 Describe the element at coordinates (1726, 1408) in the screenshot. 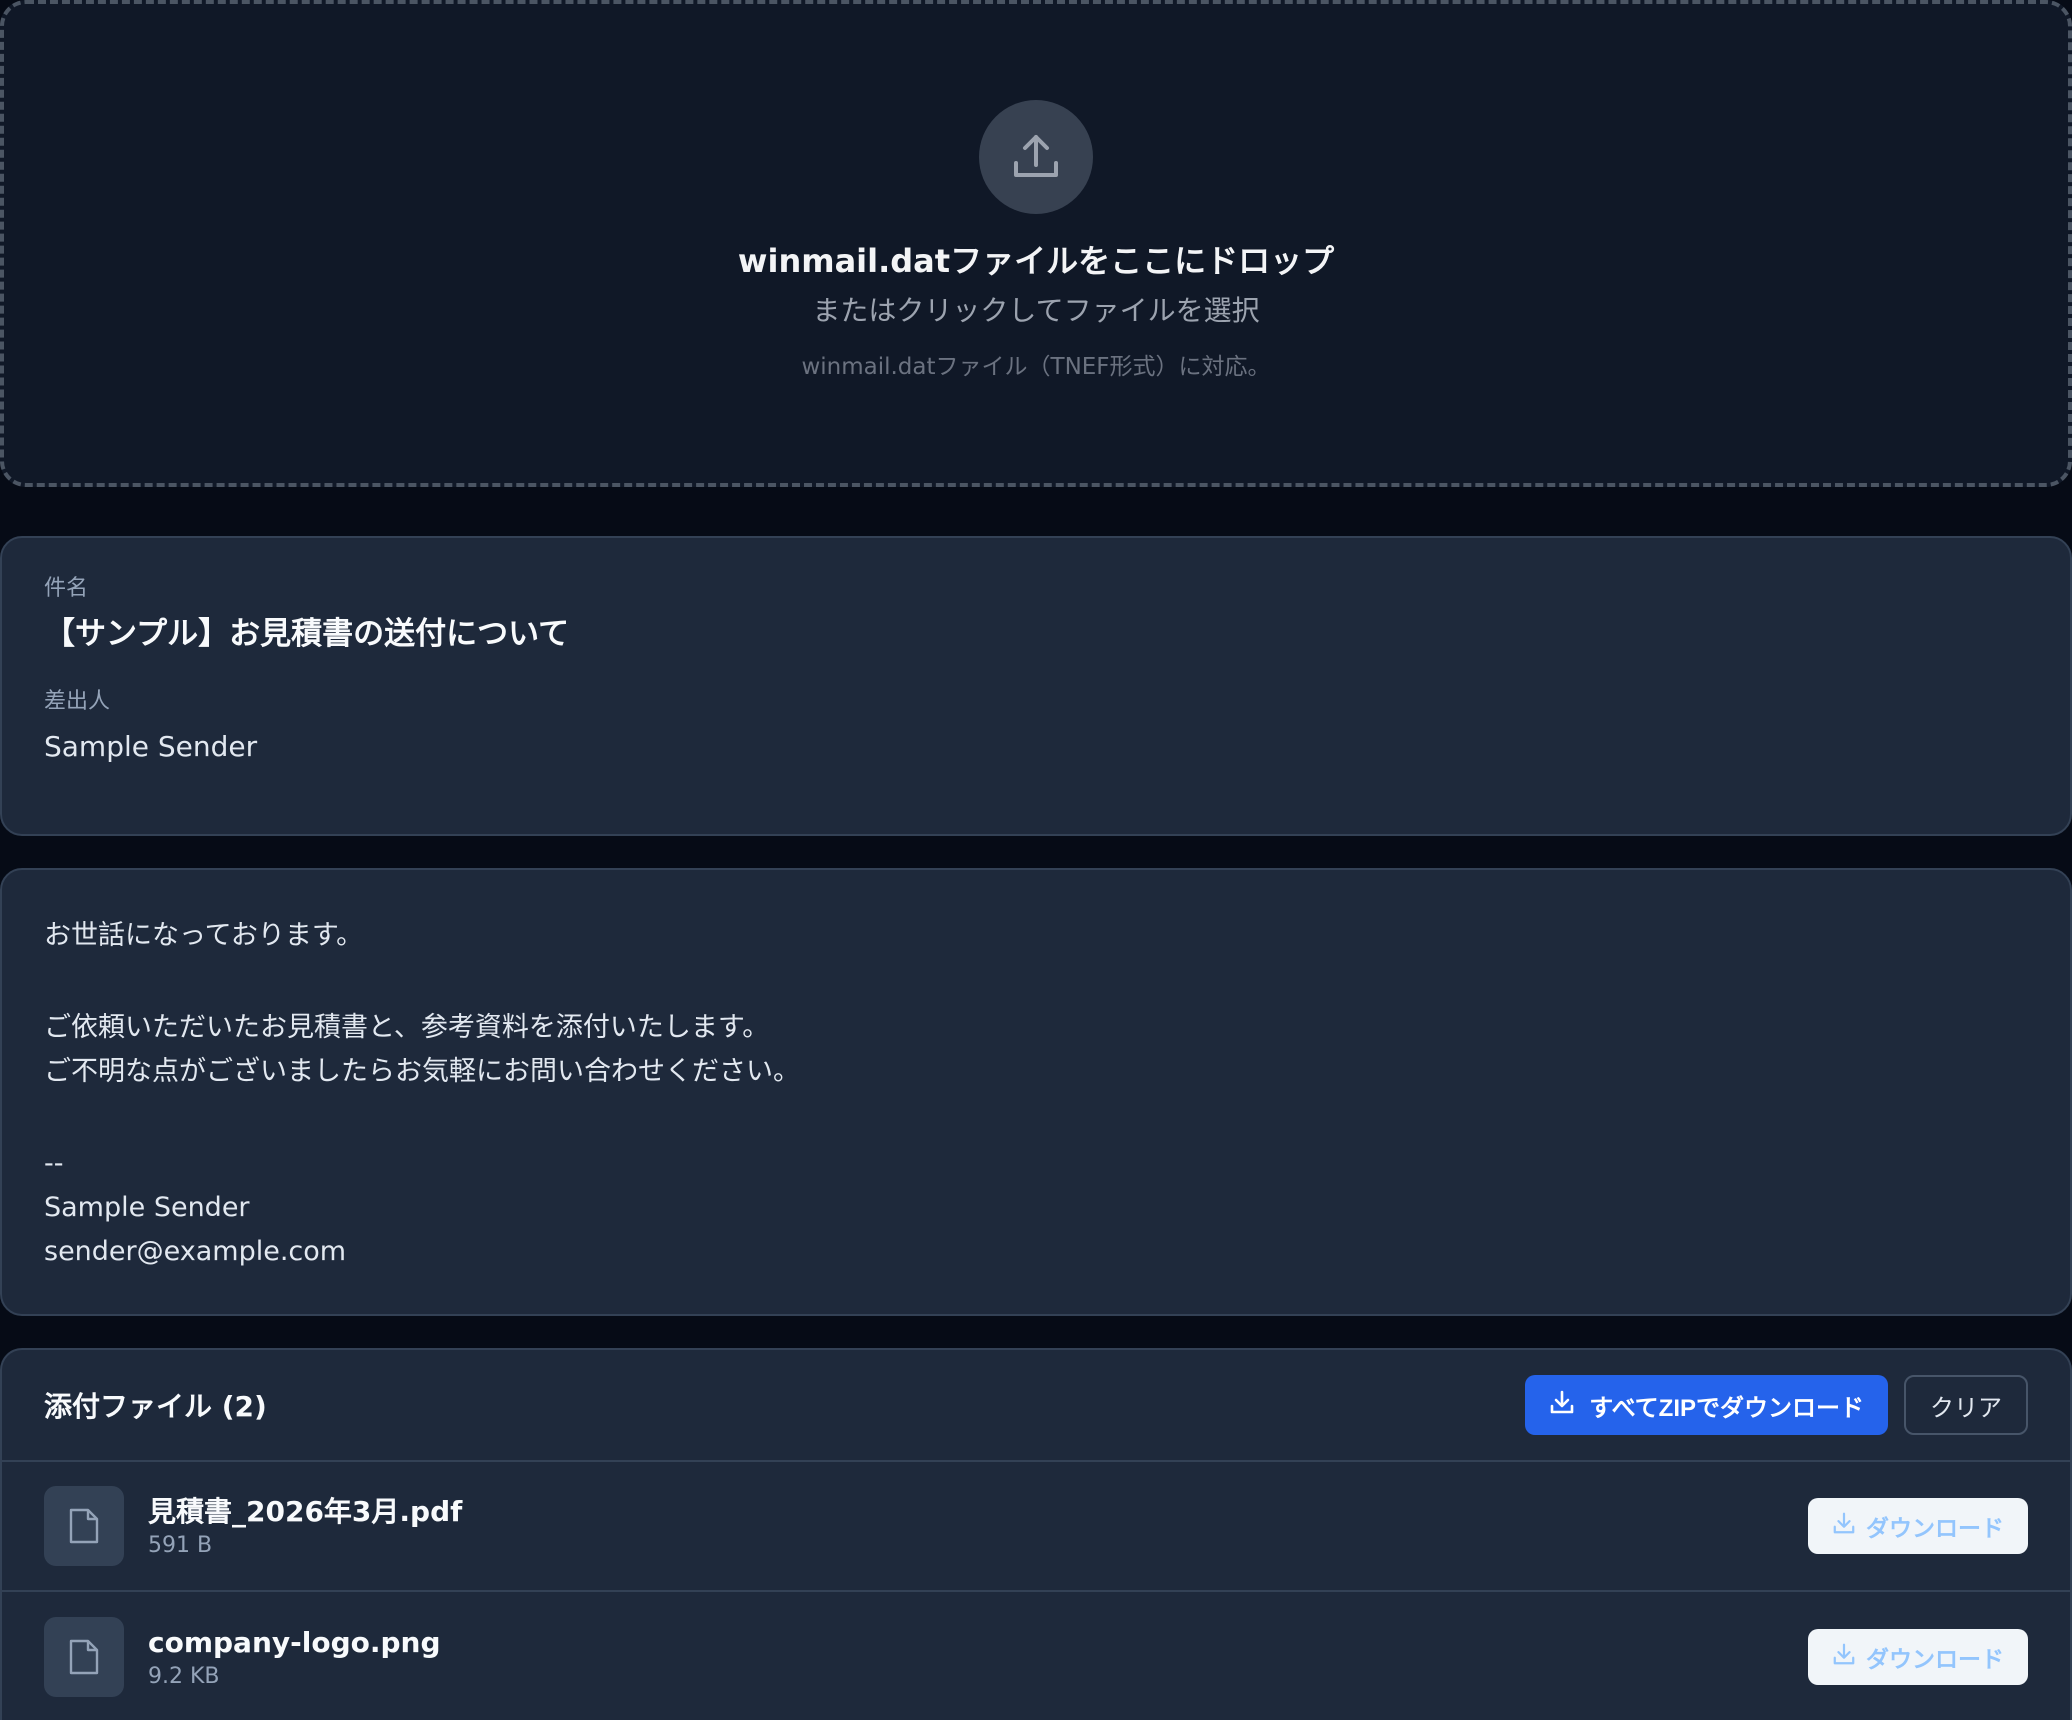

I see `download-all-zip-label: すべてZIPでダウンロード` at that location.